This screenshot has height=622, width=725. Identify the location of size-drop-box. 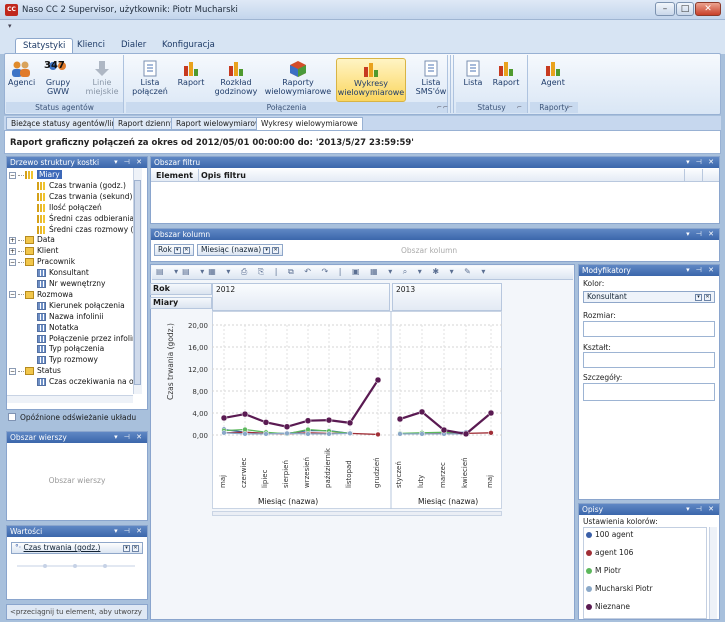
(649, 329).